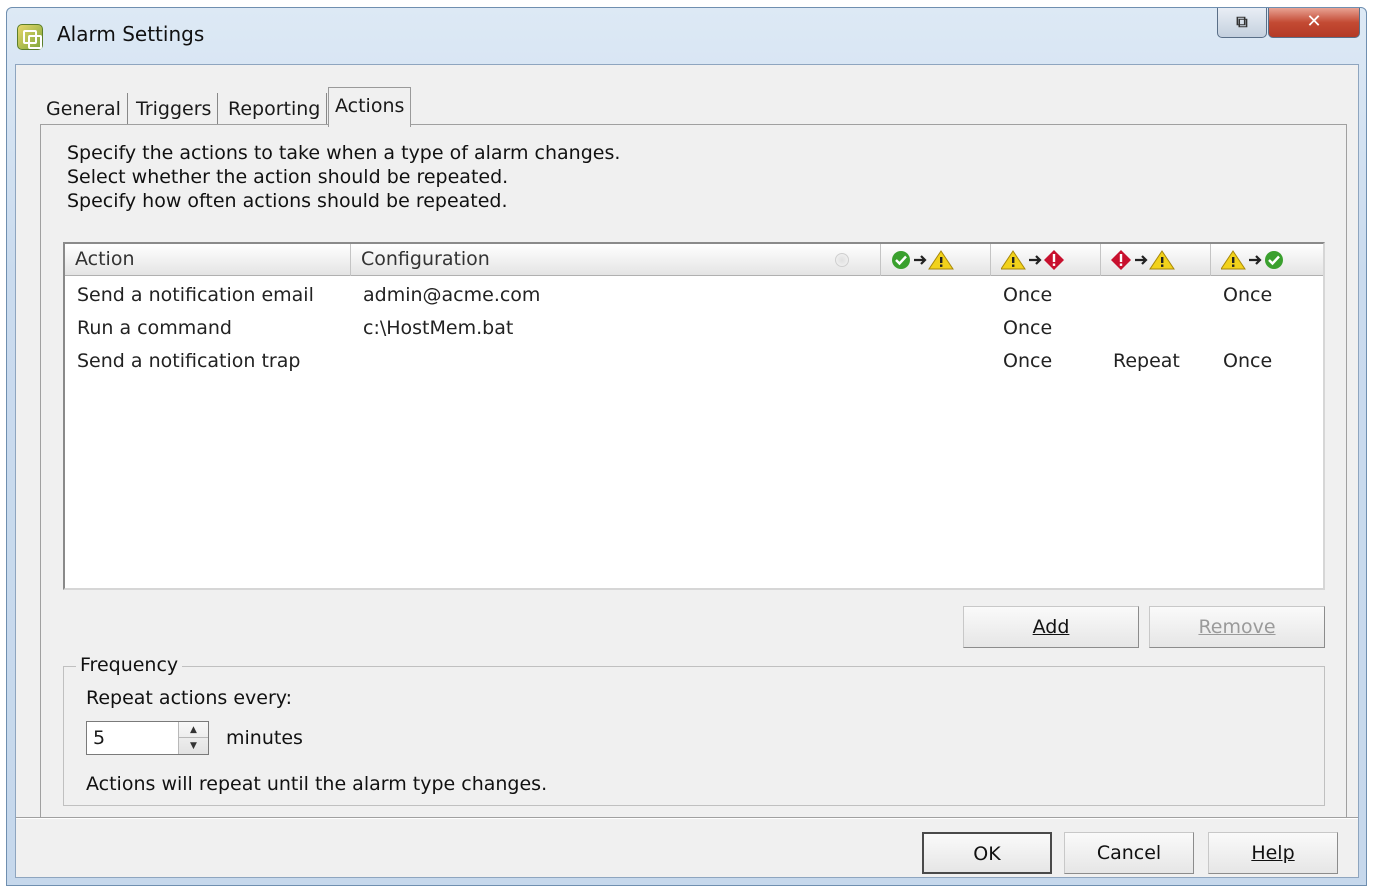 Image resolution: width=1373 pixels, height=886 pixels. I want to click on minutes-label: minutes, so click(264, 738).